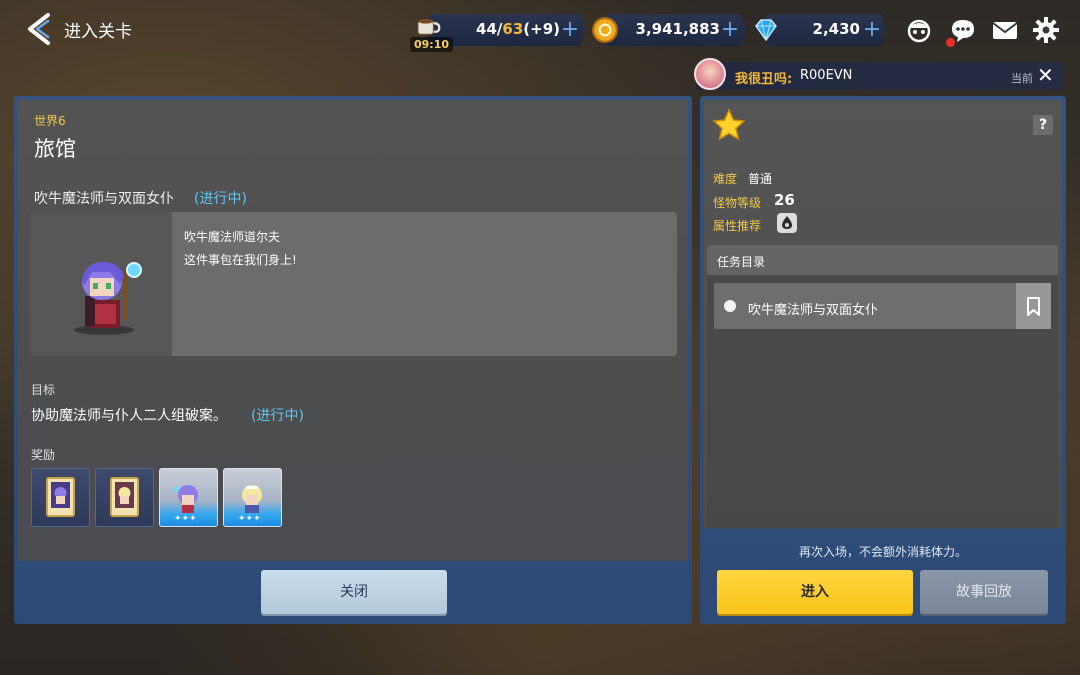 The height and width of the screenshot is (675, 1080). I want to click on diamond-gem-icon, so click(766, 30).